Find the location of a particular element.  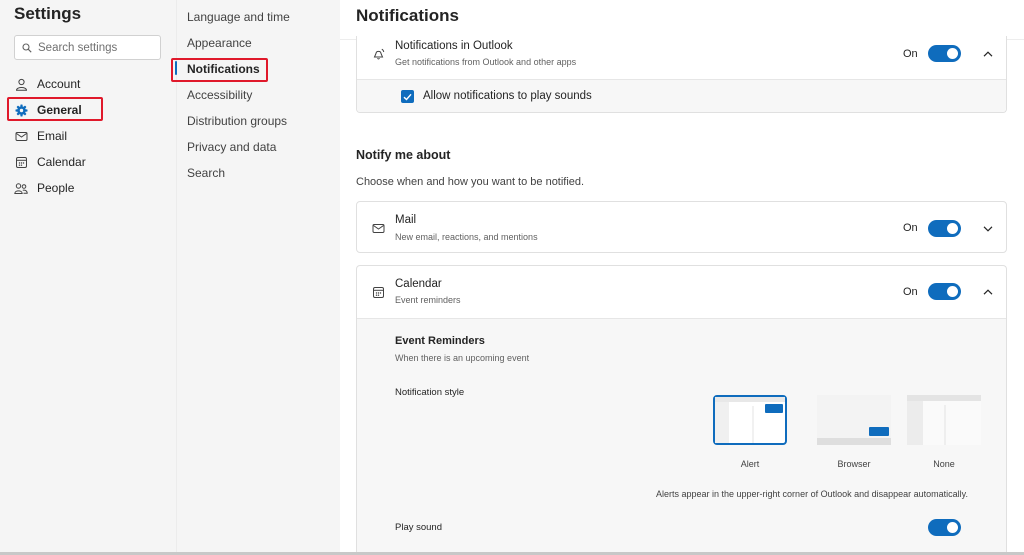

calendar-subtitle: Event reminders is located at coordinates (428, 300).